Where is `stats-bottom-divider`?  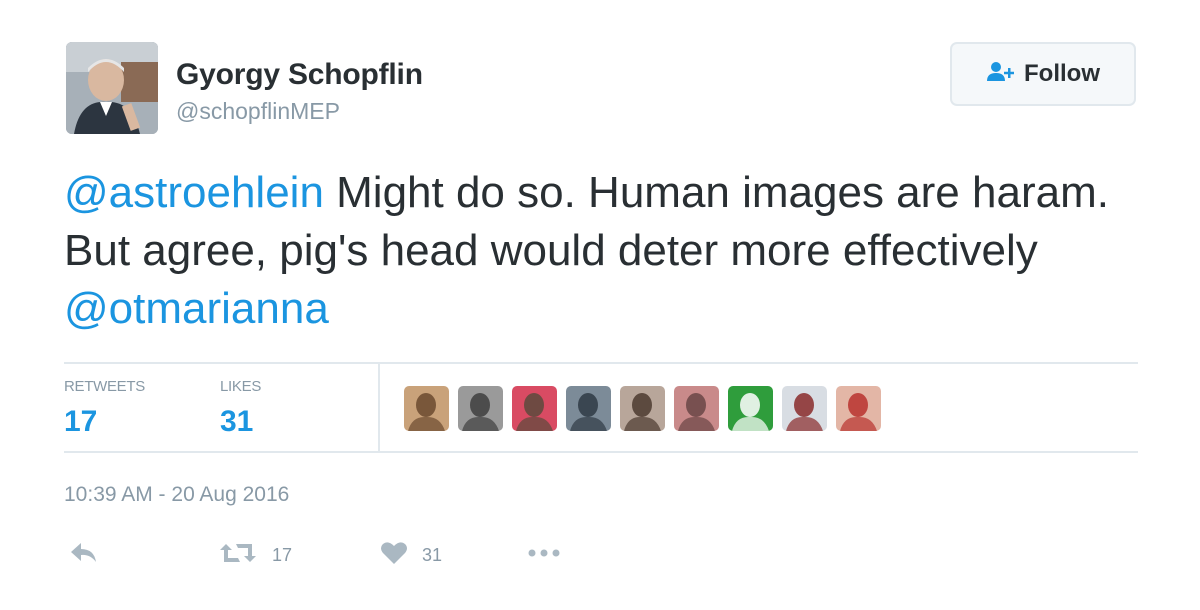 stats-bottom-divider is located at coordinates (601, 452).